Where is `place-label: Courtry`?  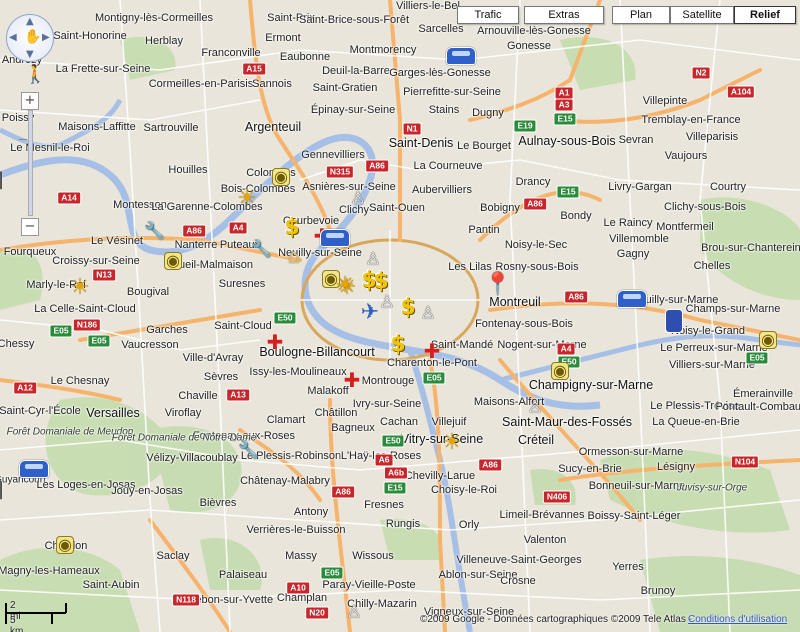 place-label: Courtry is located at coordinates (728, 187).